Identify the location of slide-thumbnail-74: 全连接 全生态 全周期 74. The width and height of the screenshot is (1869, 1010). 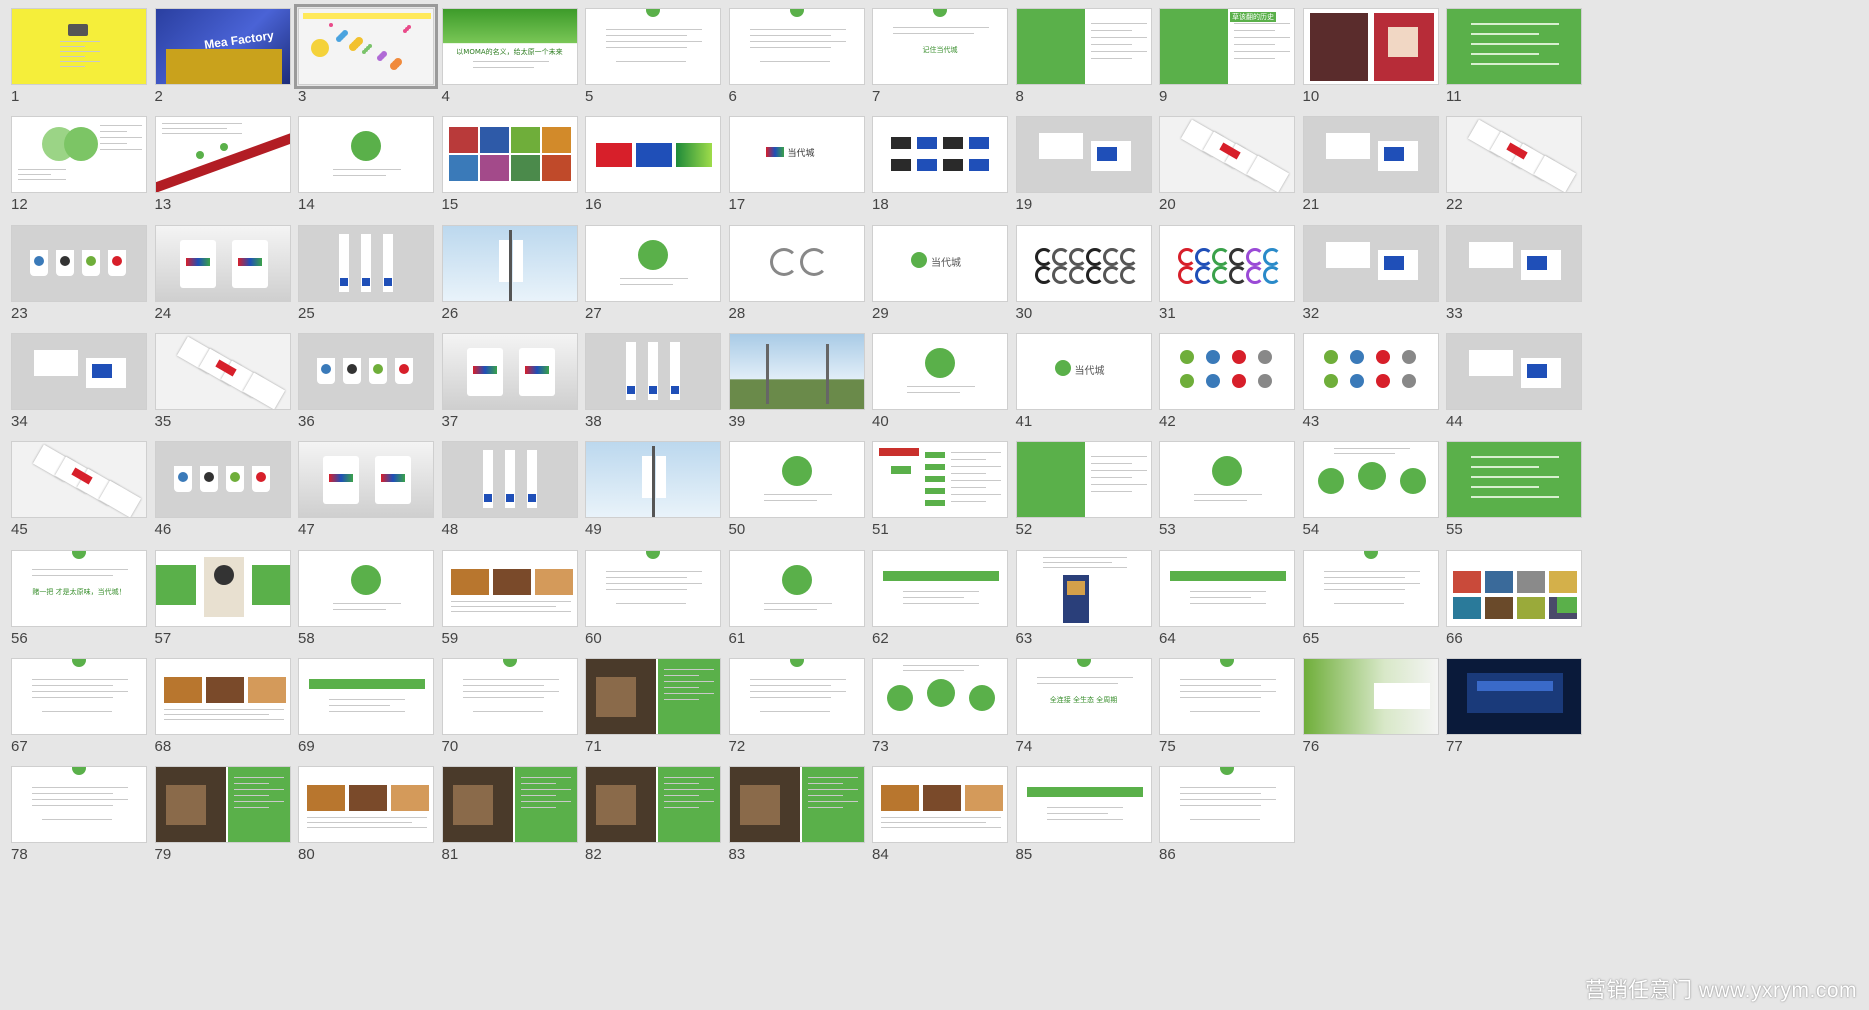
(1083, 712).